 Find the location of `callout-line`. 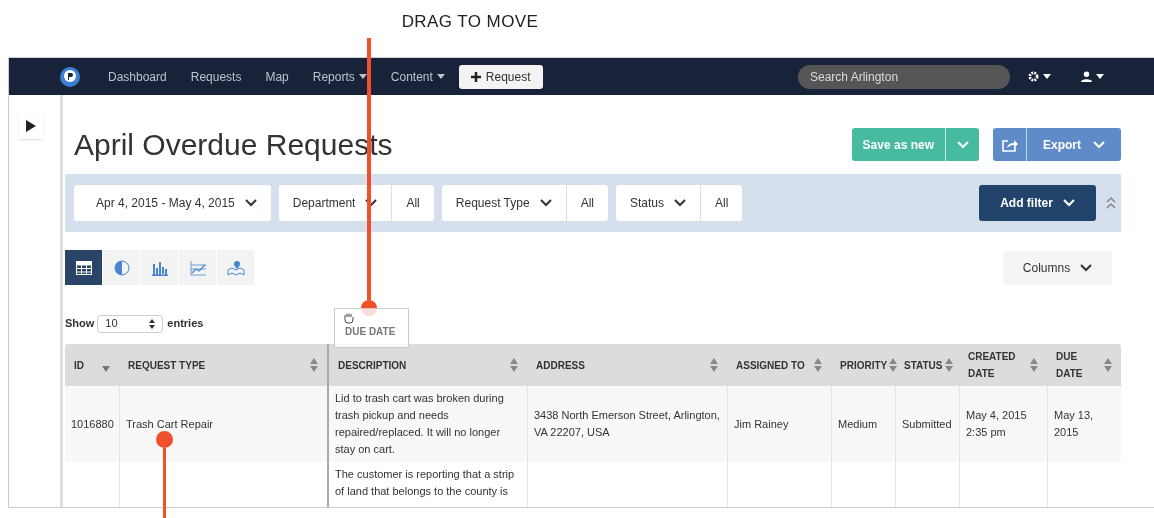

callout-line is located at coordinates (164, 483).